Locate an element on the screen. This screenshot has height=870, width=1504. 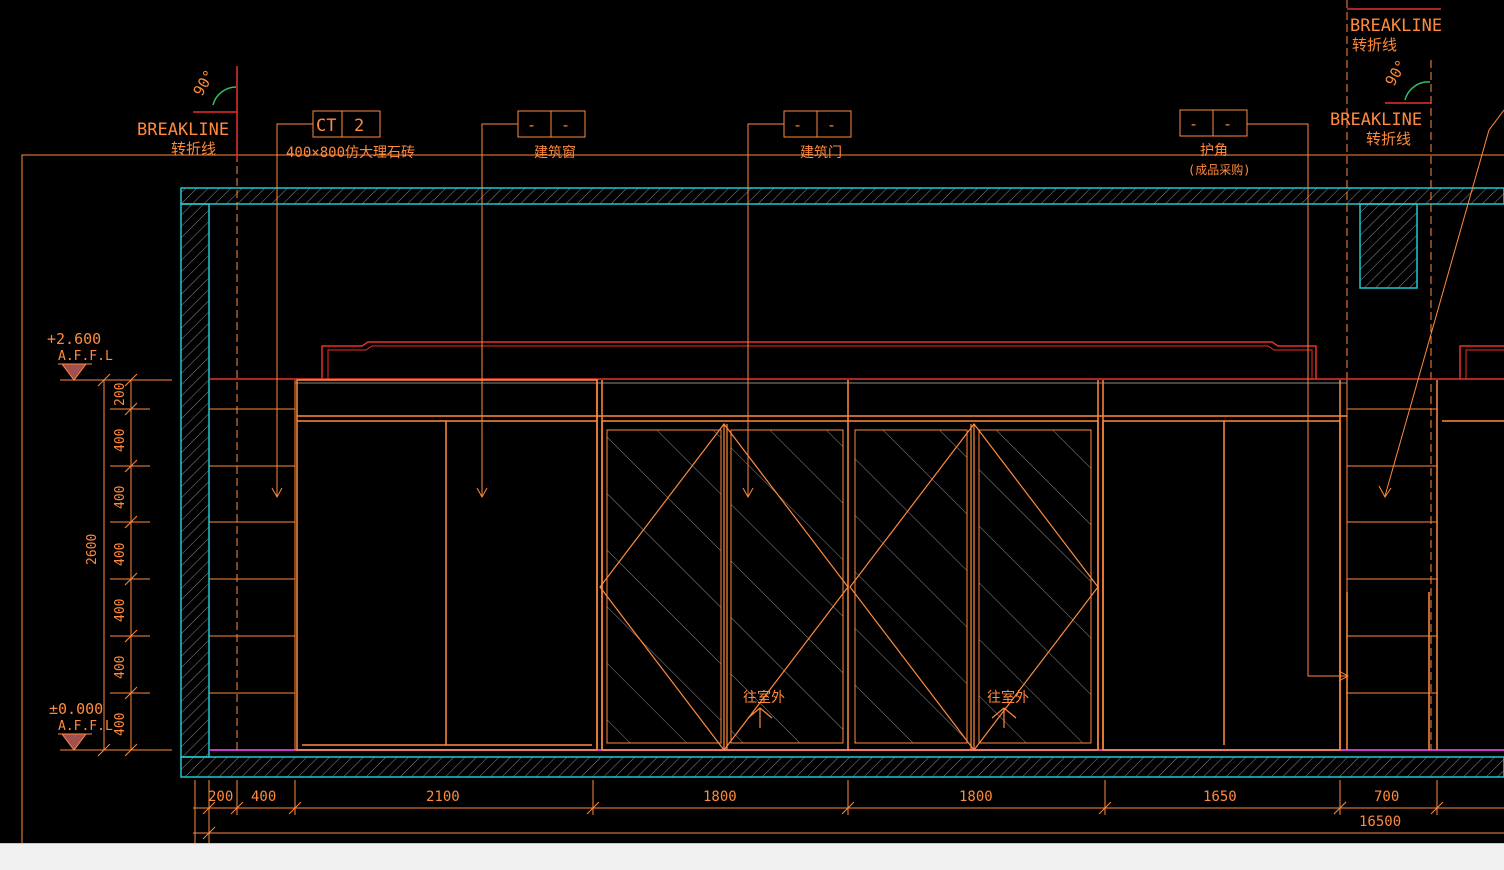
door-label-1: 往室外 is located at coordinates (764, 697).